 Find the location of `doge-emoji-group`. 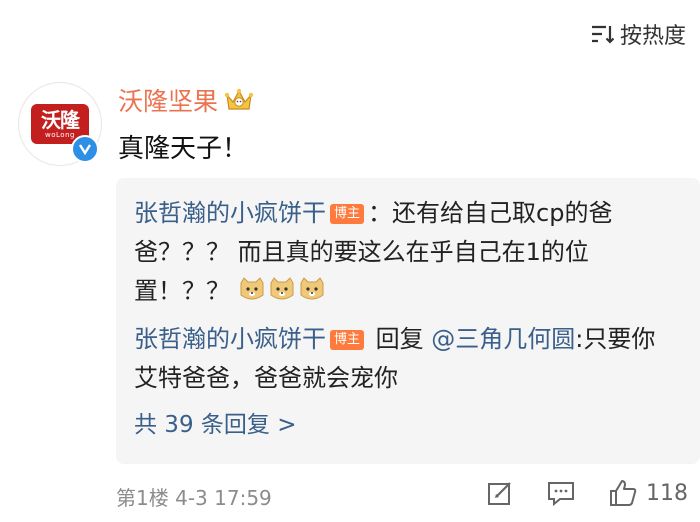

doge-emoji-group is located at coordinates (283, 291).